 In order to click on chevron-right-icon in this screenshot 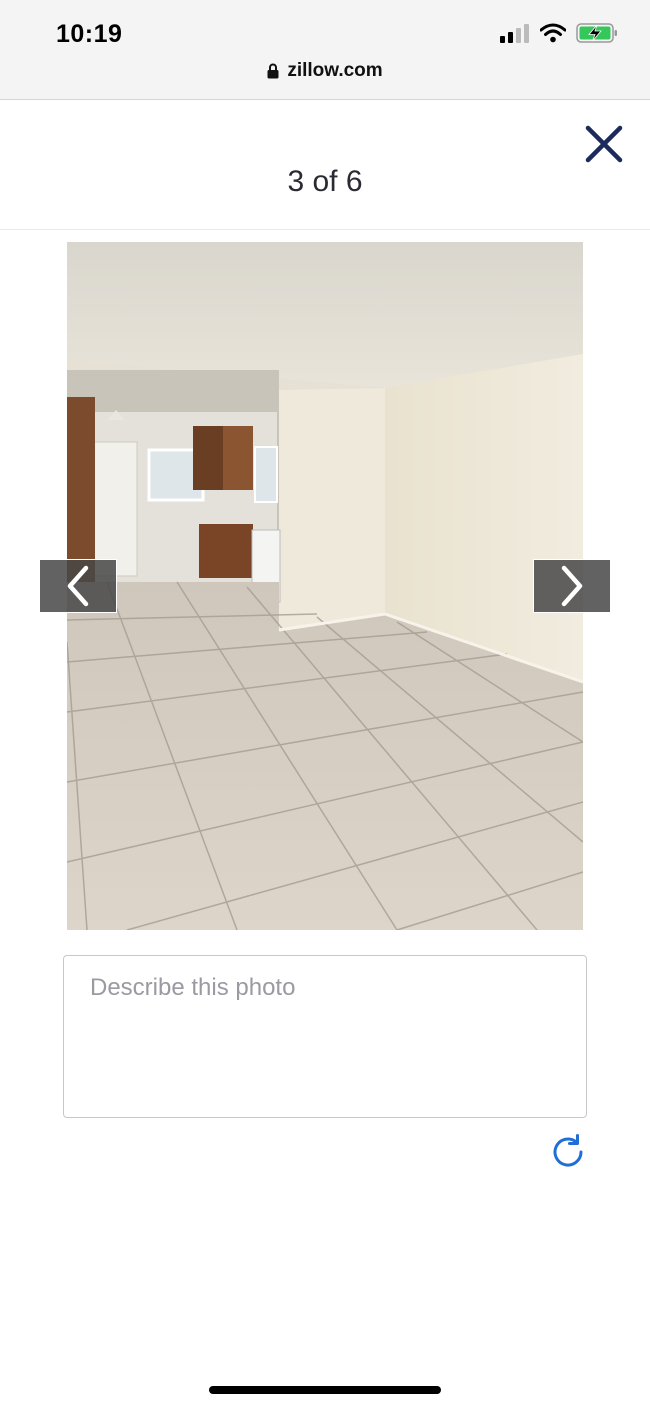, I will do `click(572, 586)`.